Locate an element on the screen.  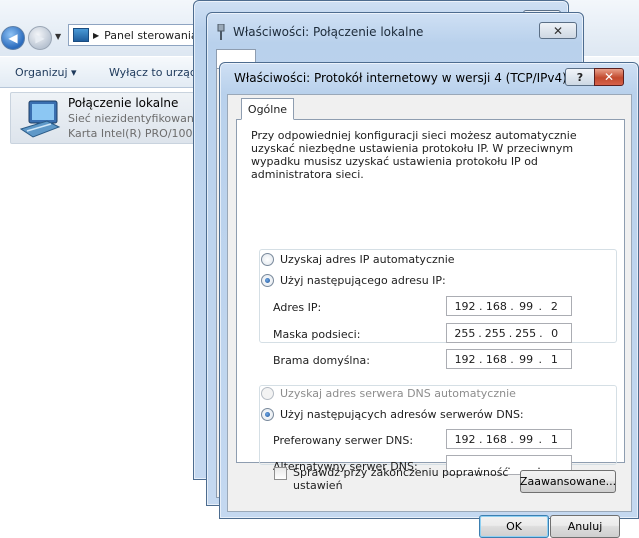
radio-manual-ip is located at coordinates (267, 280).